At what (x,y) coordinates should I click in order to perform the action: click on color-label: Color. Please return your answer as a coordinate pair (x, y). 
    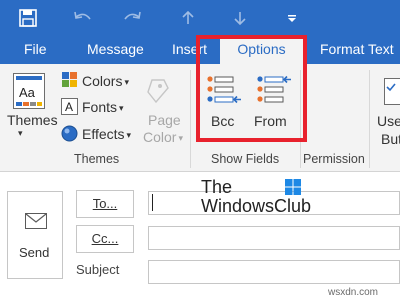
    Looking at the image, I should click on (160, 137).